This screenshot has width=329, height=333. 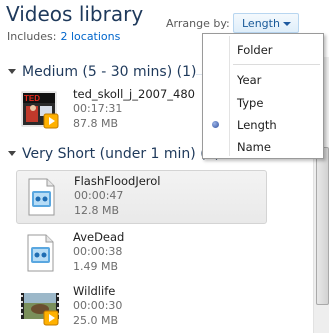 I want to click on item-duration: 00:00:38, so click(x=98, y=251).